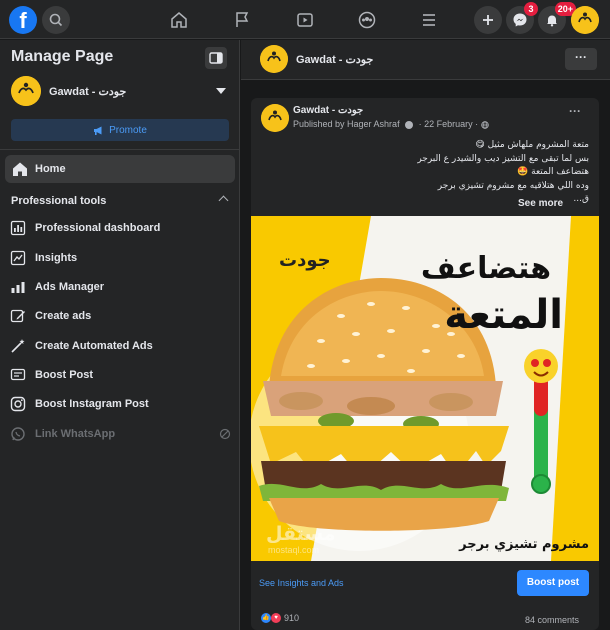  Describe the element at coordinates (120, 258) in the screenshot. I see `sidebar-item-insights: Insights` at that location.